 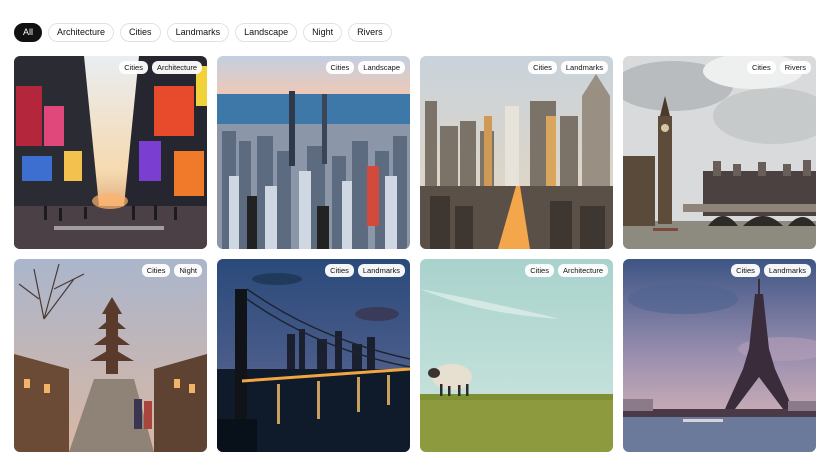 I want to click on photo-sheep-field, so click(x=516, y=355).